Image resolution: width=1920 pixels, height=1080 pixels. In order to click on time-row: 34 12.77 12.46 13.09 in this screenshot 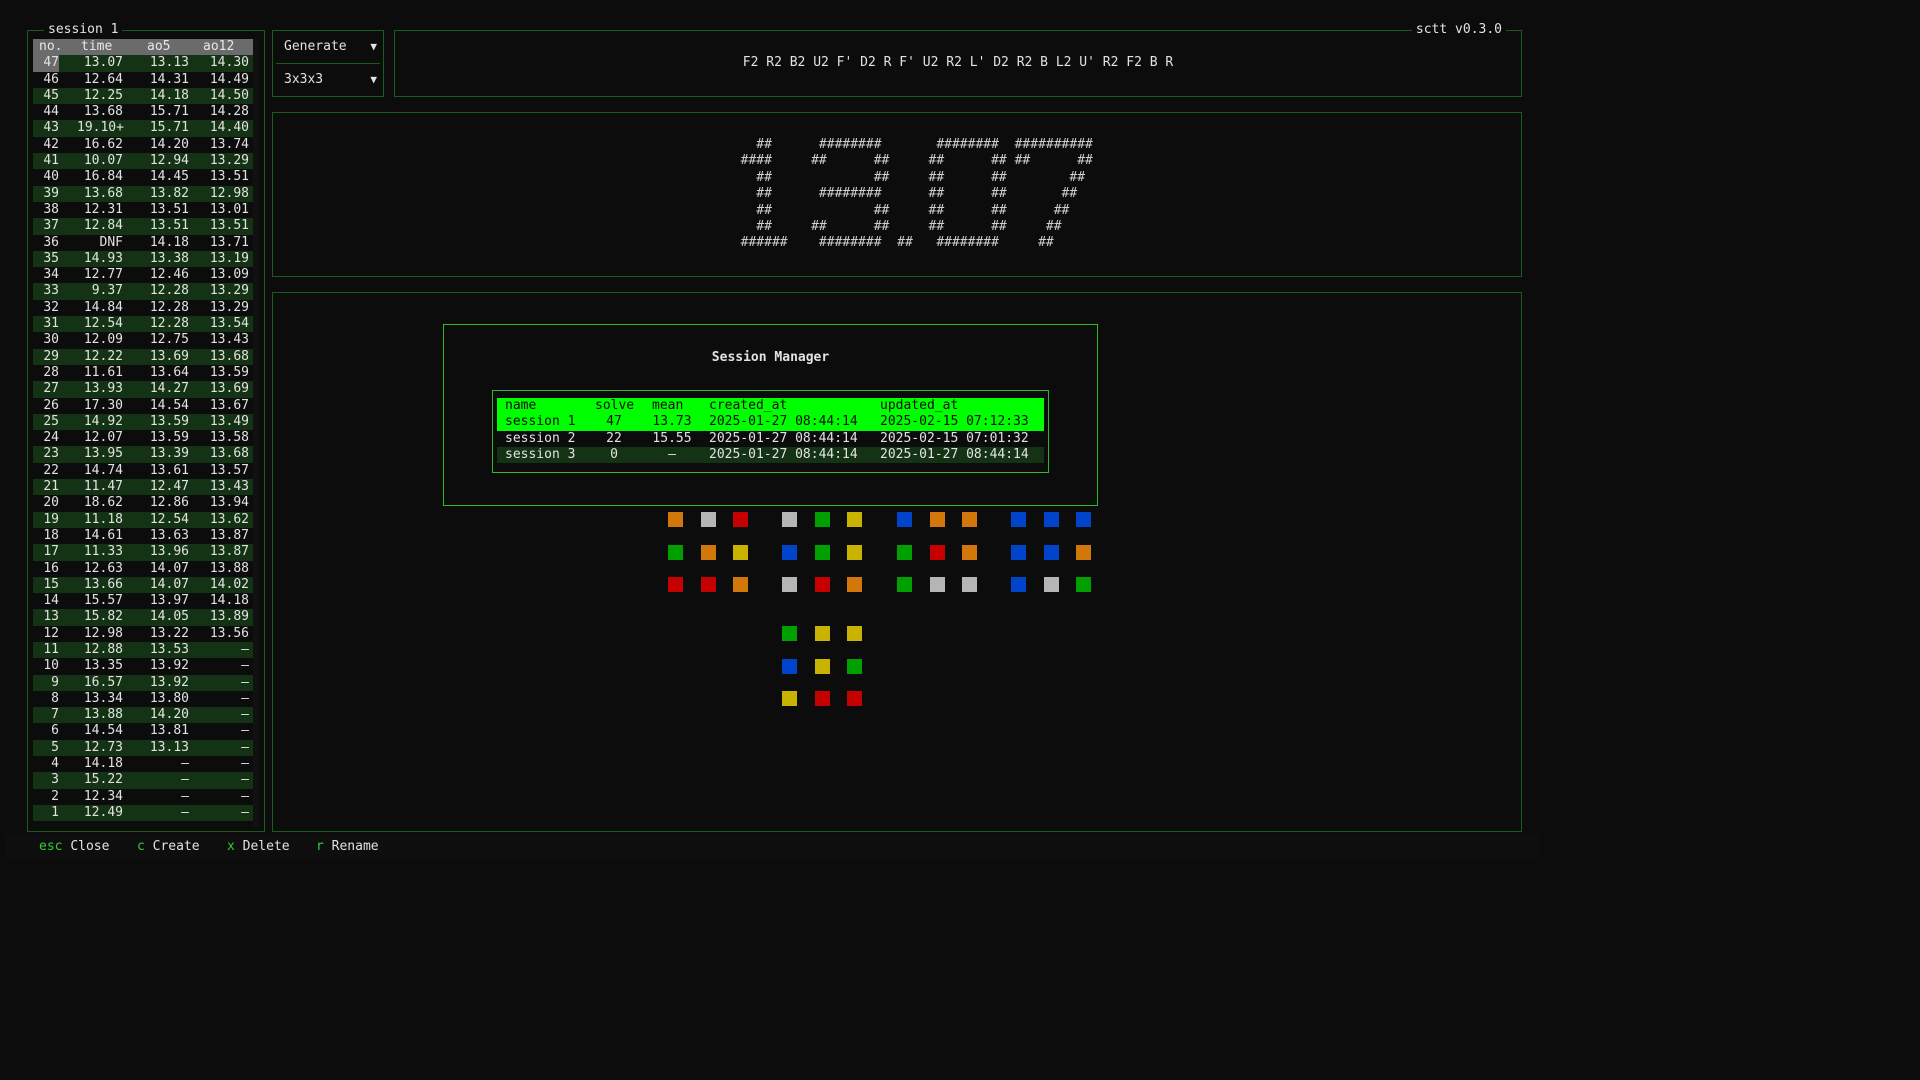, I will do `click(143, 275)`.